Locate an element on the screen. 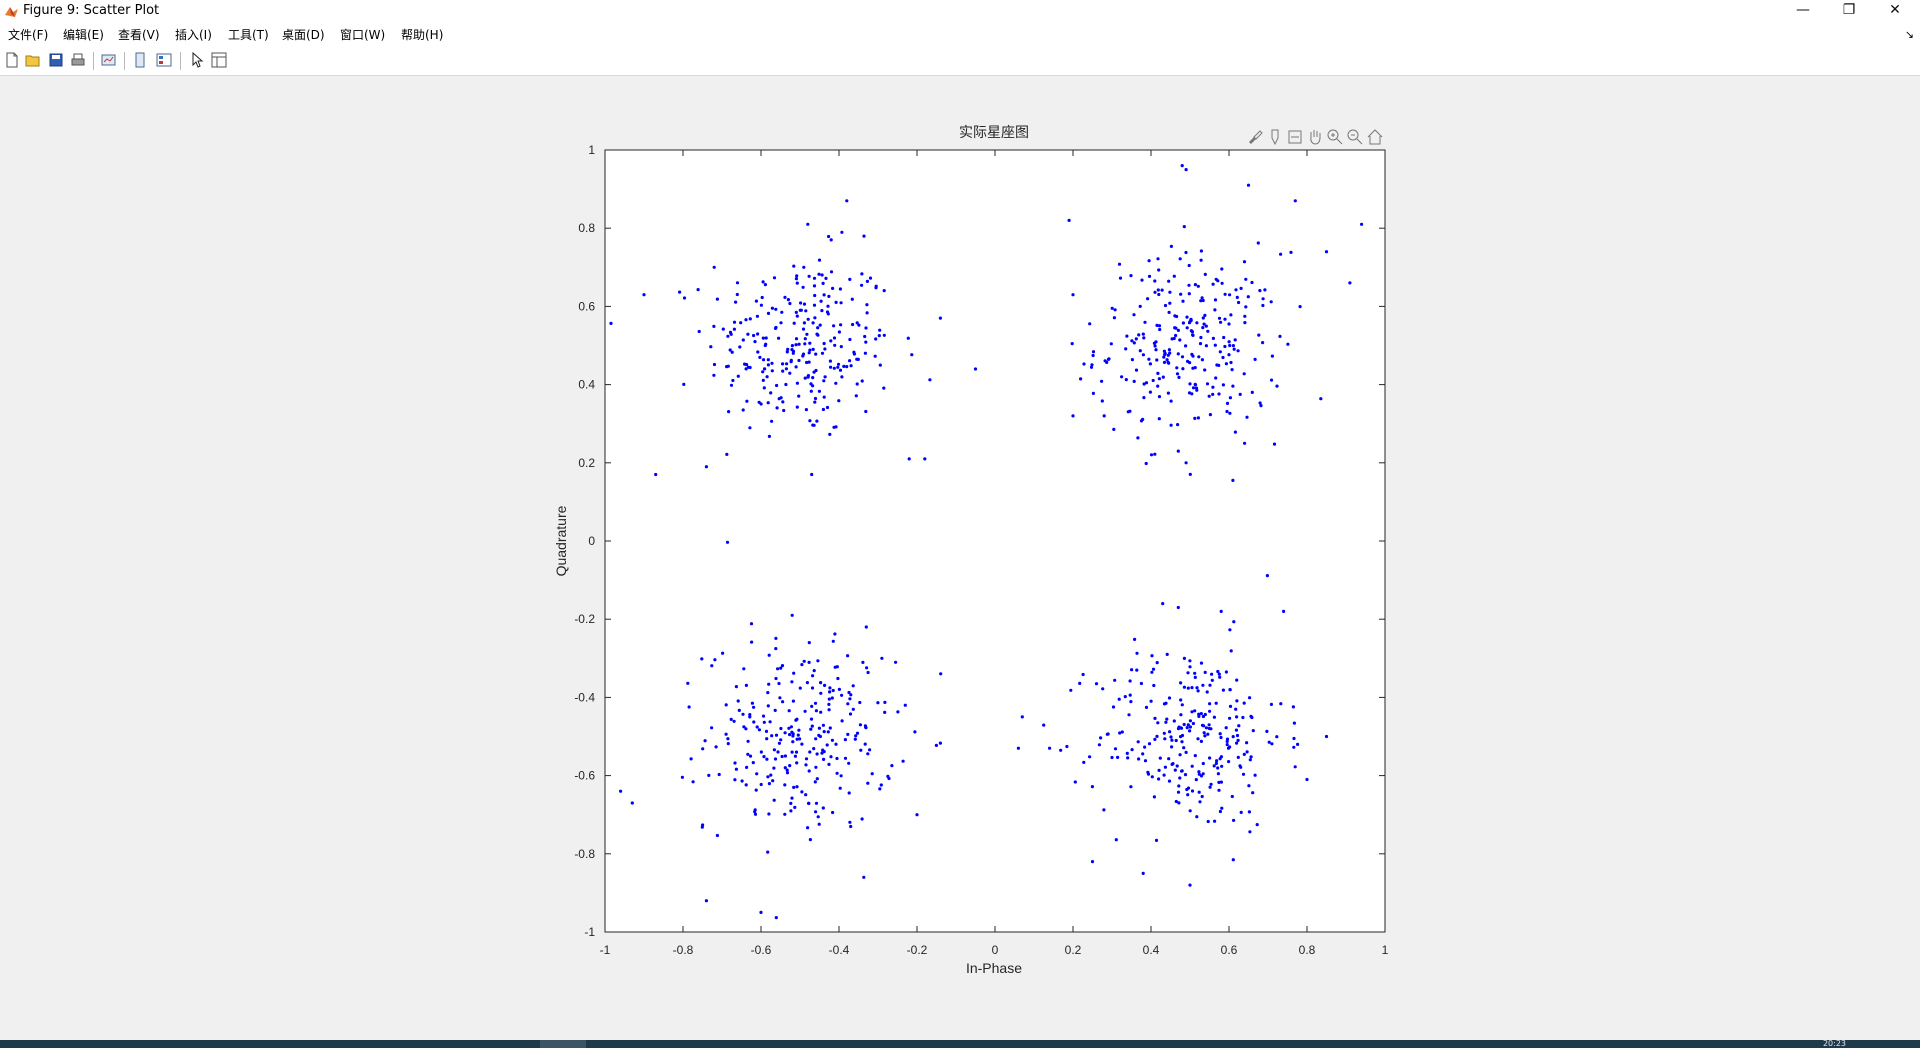 Image resolution: width=1920 pixels, height=1048 pixels. menu-view: 查看(V) is located at coordinates (139, 34).